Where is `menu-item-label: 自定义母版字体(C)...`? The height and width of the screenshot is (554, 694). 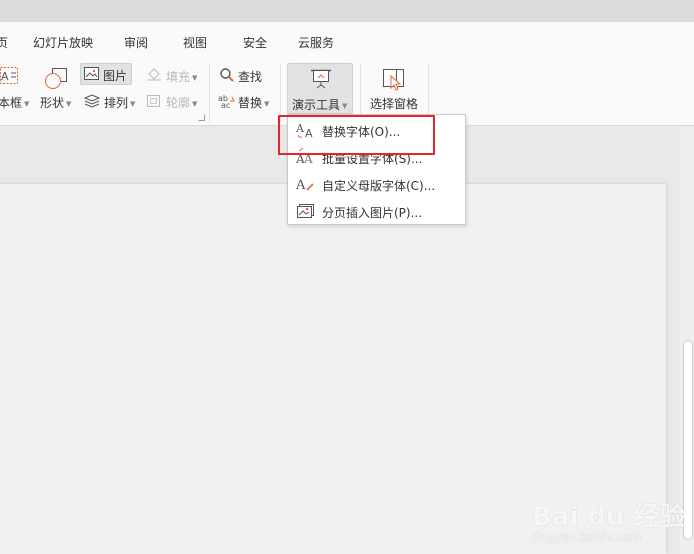 menu-item-label: 自定义母版字体(C)... is located at coordinates (379, 186).